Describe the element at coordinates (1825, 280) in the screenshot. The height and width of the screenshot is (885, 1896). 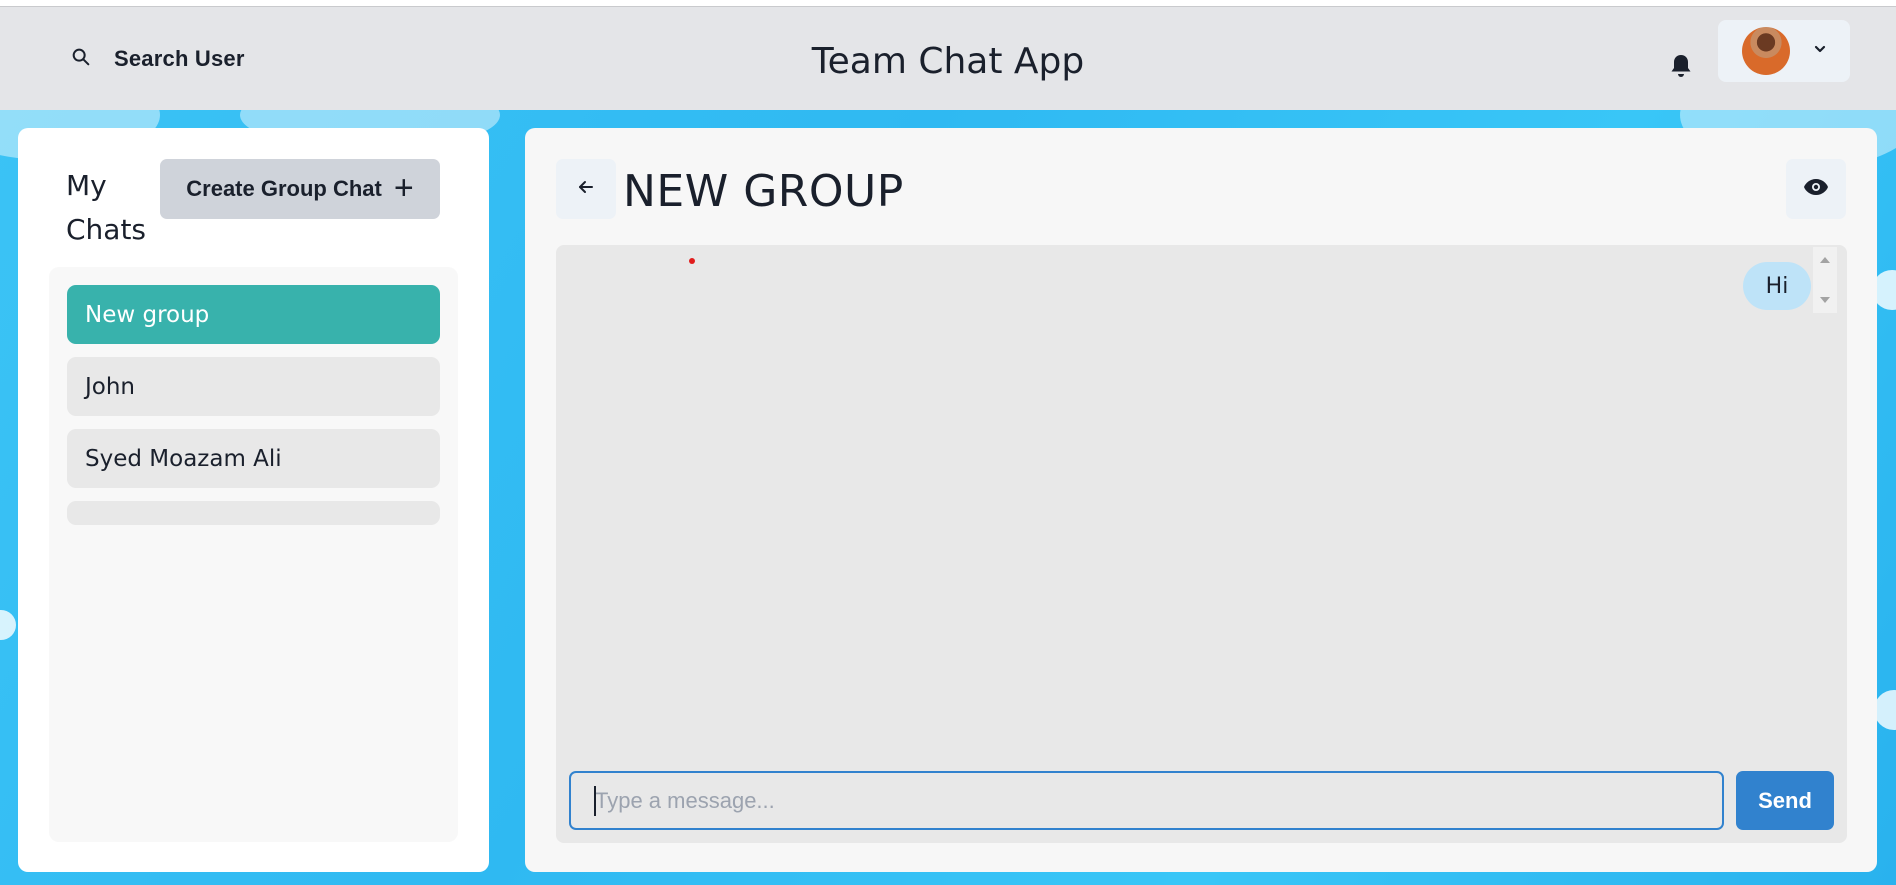
I see `messages-scrollbar` at that location.